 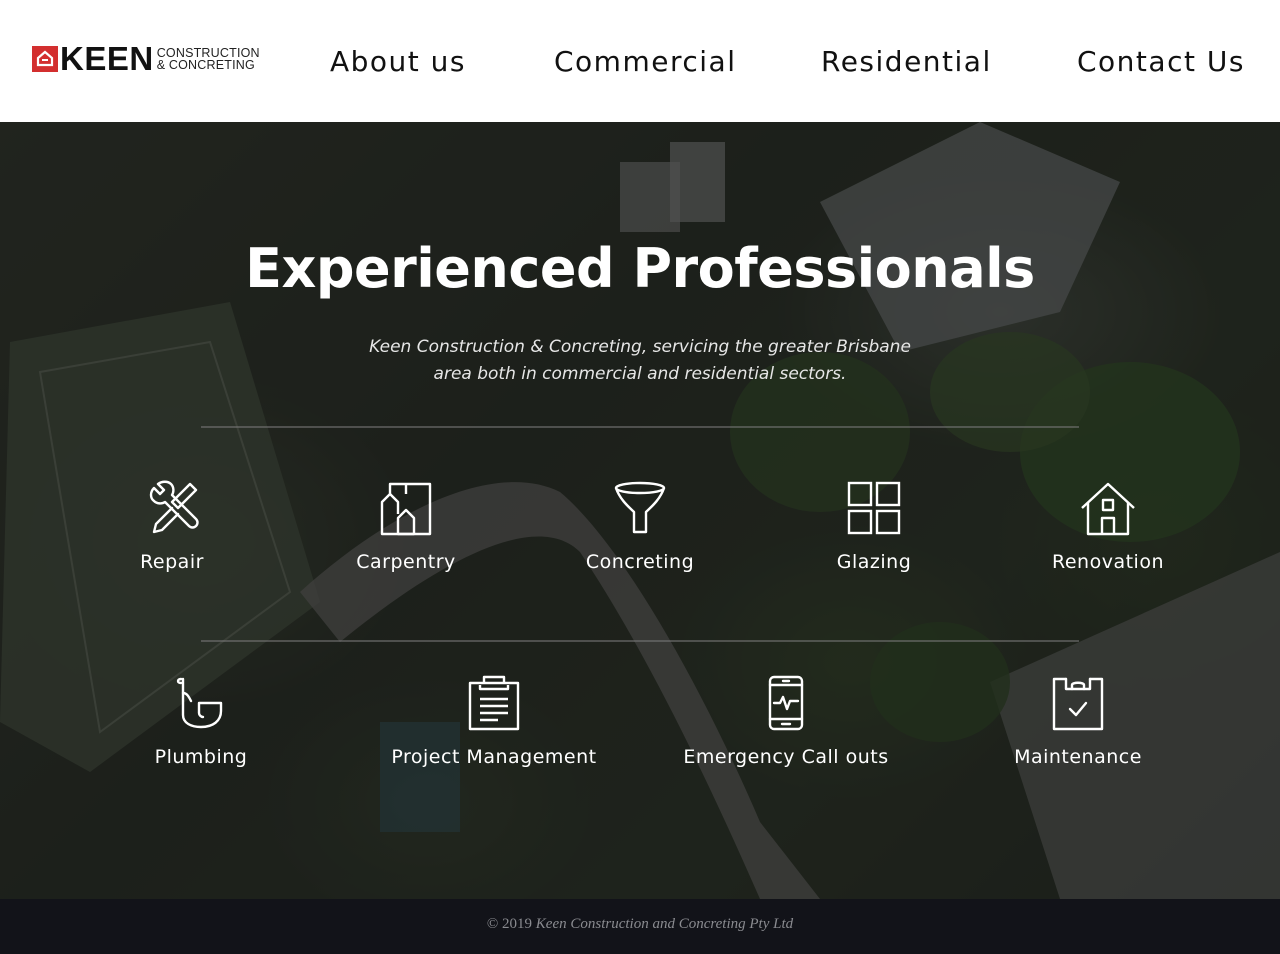 I want to click on brand-tagline-line2: & CONCRETING, so click(x=205, y=65).